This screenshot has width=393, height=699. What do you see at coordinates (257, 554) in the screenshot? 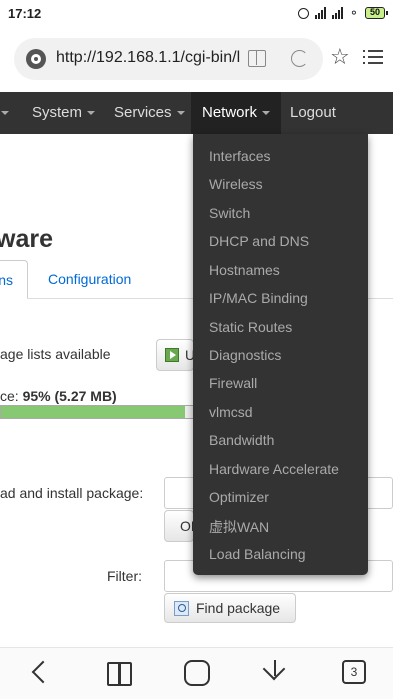
I see `menu-item-load-balancing: Load Balancing` at bounding box center [257, 554].